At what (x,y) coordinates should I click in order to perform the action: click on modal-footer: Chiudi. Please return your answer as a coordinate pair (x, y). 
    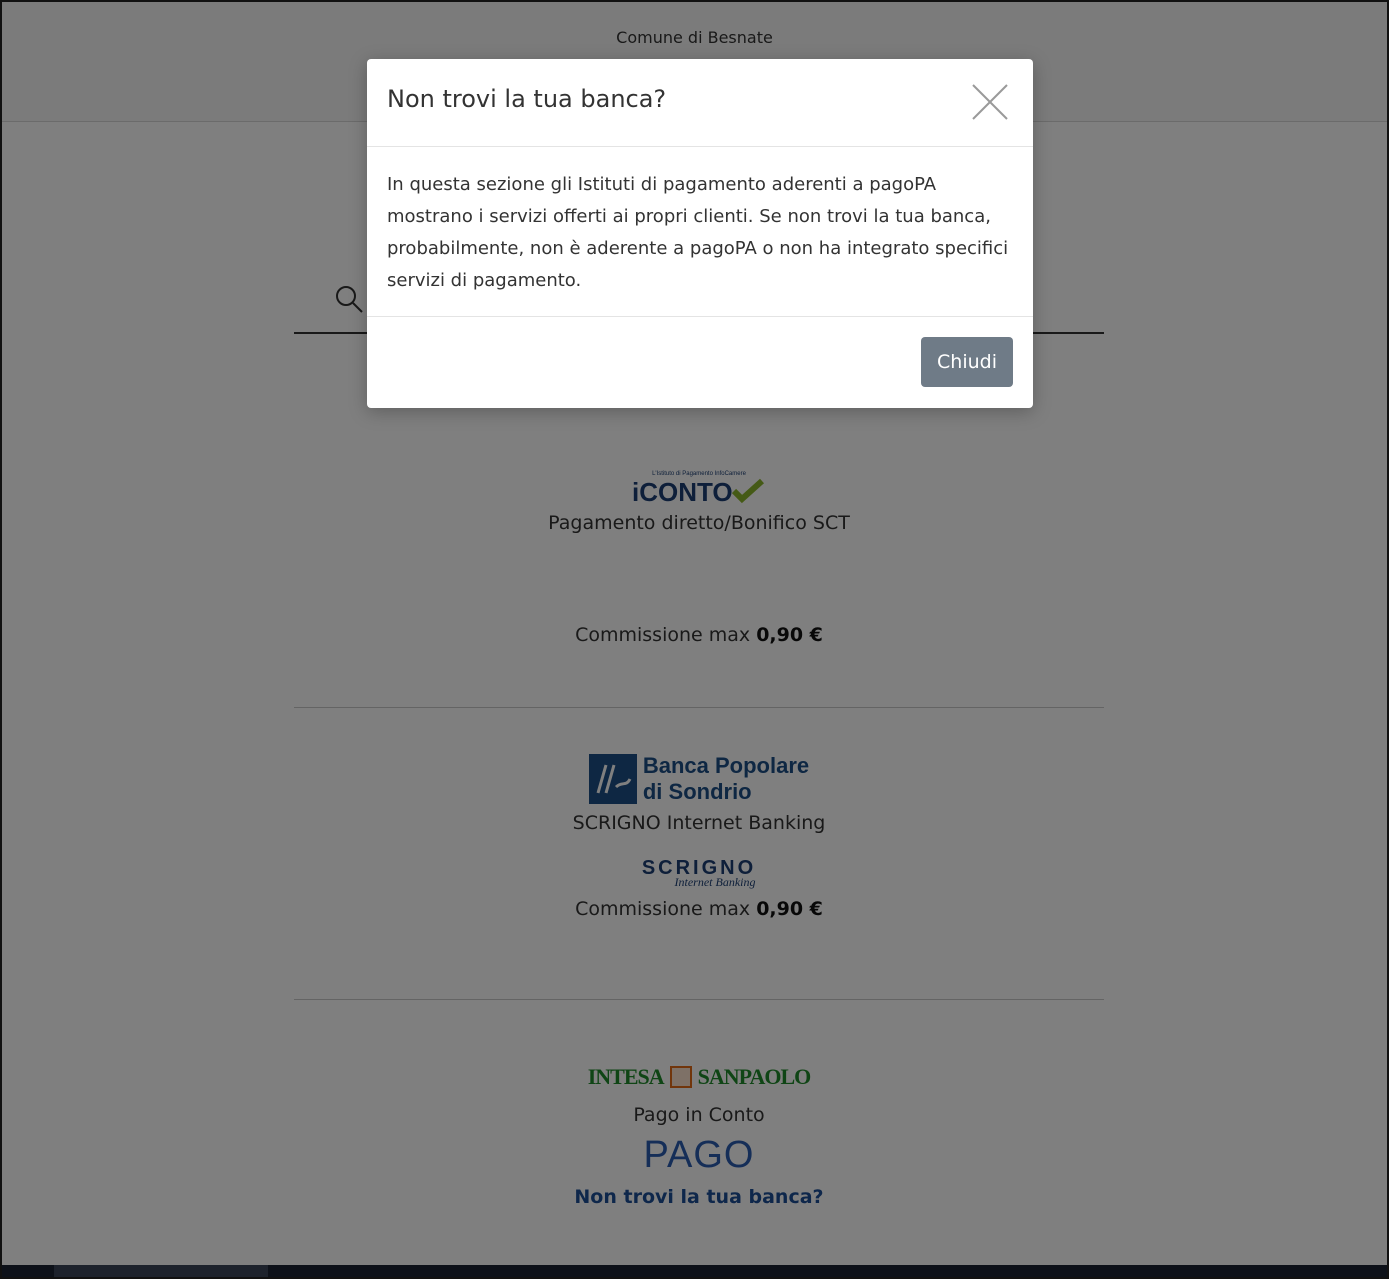
    Looking at the image, I should click on (700, 362).